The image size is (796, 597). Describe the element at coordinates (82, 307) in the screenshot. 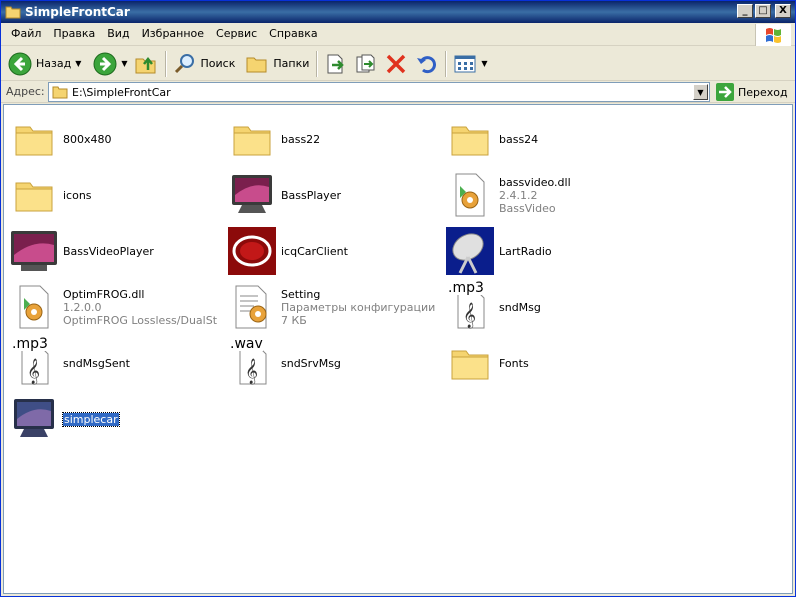

I see `file-version: 1.2.0.0` at that location.